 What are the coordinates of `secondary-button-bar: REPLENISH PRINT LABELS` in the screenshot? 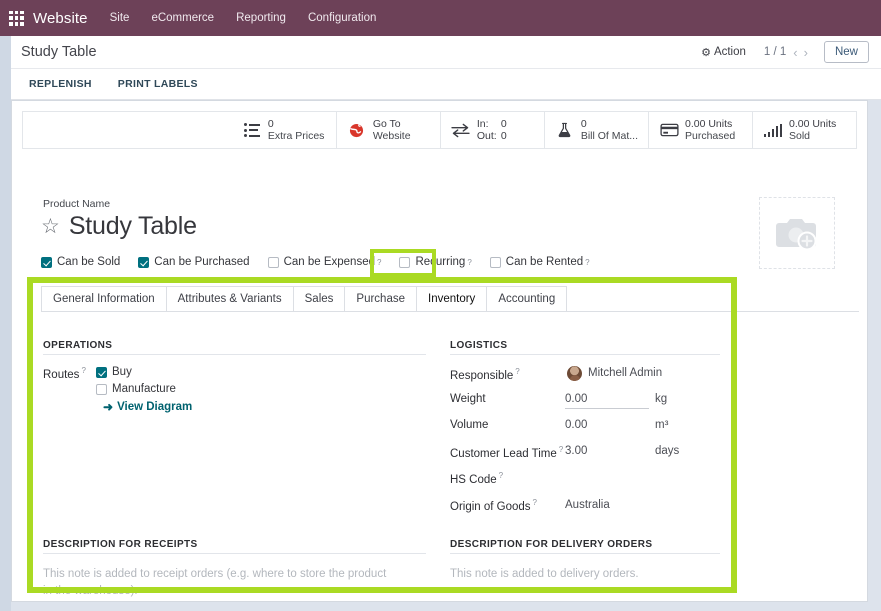 It's located at (446, 84).